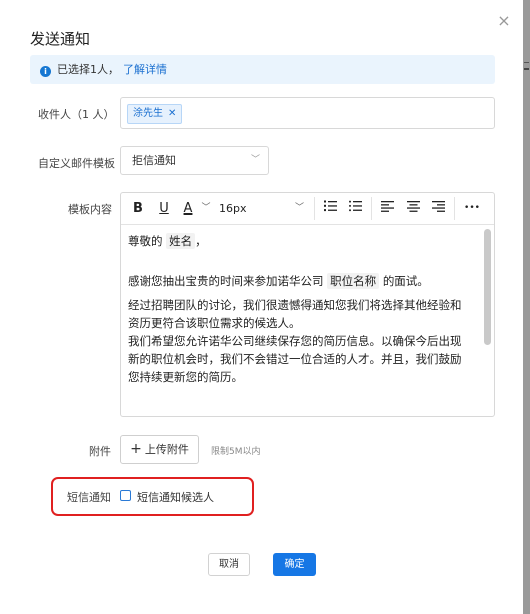 This screenshot has width=530, height=614. What do you see at coordinates (188, 208) in the screenshot?
I see `font-color-button: A` at bounding box center [188, 208].